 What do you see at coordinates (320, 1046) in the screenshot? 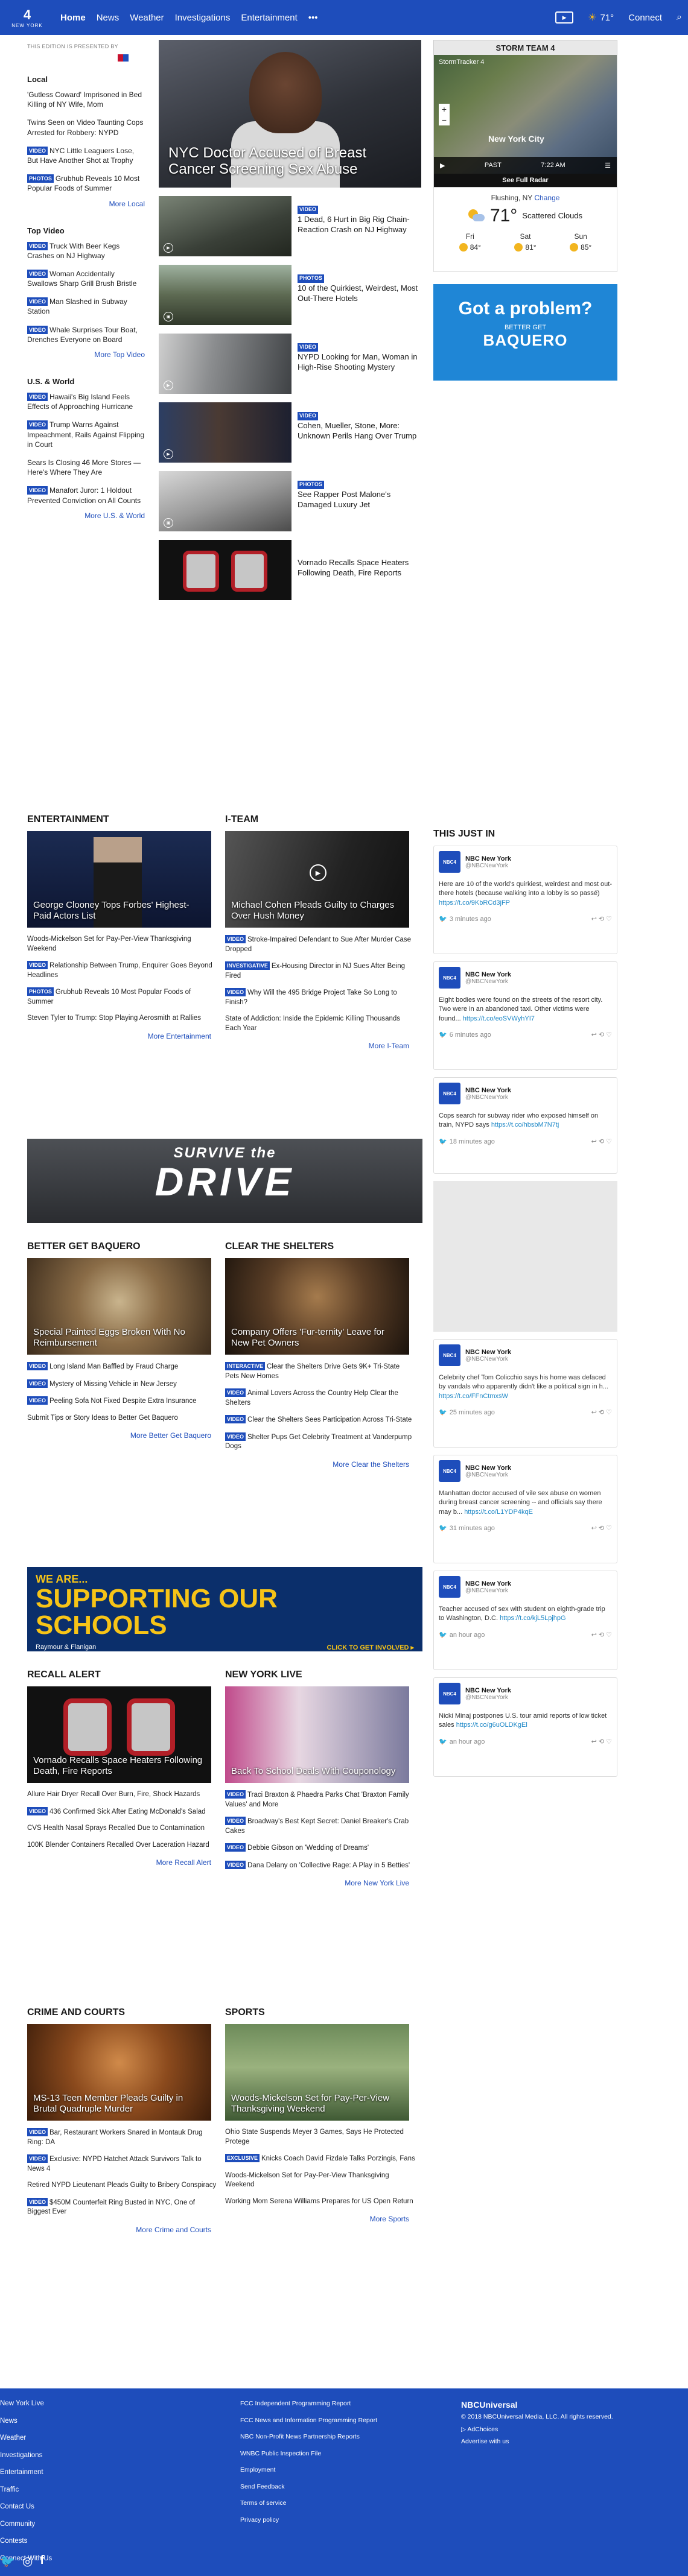
I see `more-link: More I-Team` at bounding box center [320, 1046].